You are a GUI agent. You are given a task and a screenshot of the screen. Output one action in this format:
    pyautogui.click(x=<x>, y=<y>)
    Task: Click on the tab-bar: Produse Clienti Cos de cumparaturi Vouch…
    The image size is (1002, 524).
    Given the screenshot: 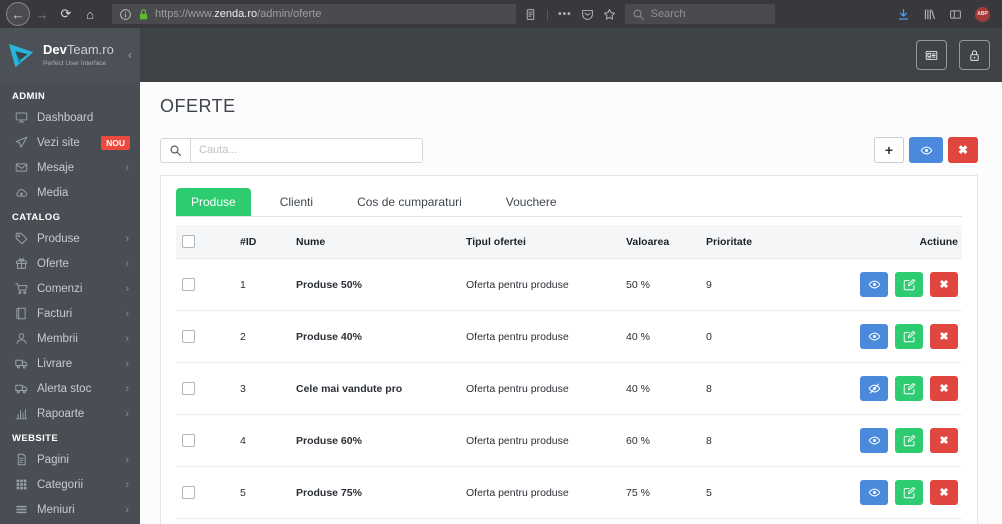 What is the action you would take?
    pyautogui.click(x=569, y=202)
    